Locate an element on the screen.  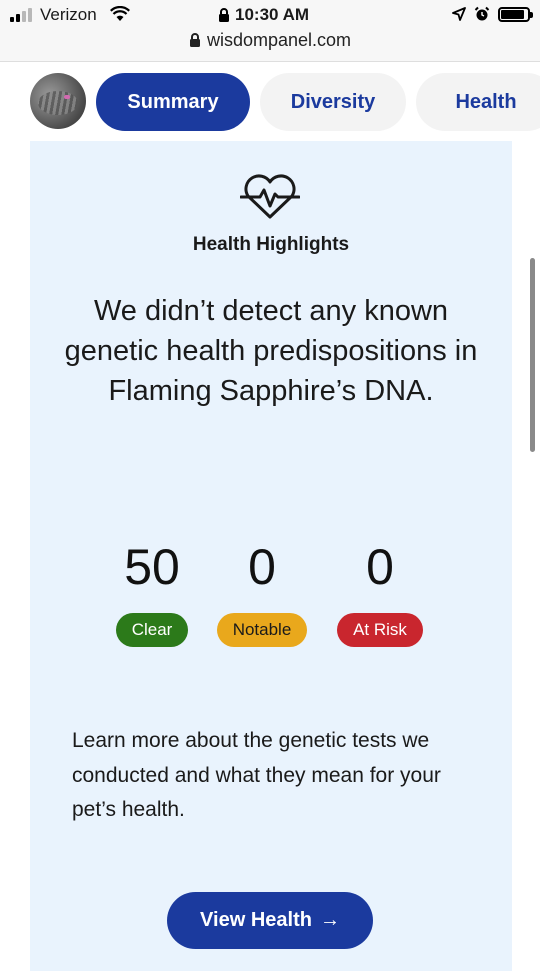
location-arrow-icon is located at coordinates (459, 14).